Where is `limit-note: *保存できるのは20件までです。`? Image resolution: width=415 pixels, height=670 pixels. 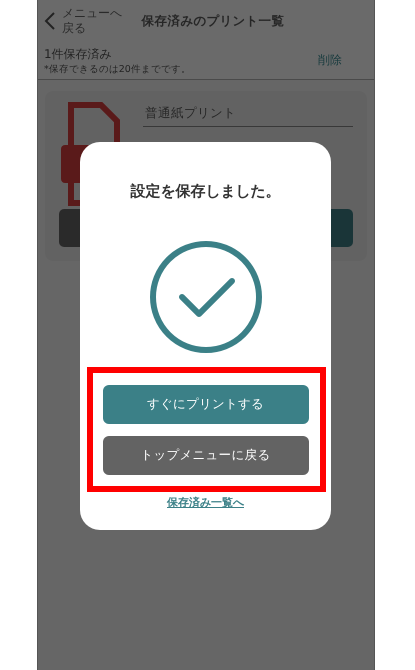
limit-note: *保存できるのは20件までです。 is located at coordinates (117, 69).